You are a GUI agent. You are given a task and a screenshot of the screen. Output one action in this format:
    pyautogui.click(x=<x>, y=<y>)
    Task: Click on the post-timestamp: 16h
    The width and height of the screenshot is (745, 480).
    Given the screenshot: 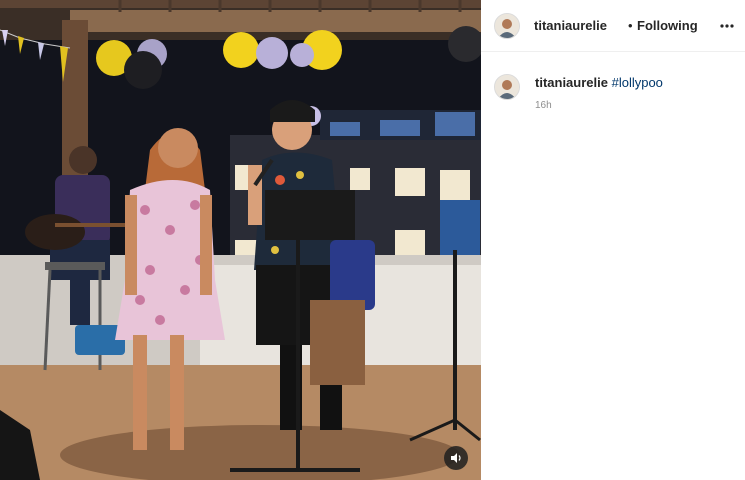 What is the action you would take?
    pyautogui.click(x=543, y=105)
    